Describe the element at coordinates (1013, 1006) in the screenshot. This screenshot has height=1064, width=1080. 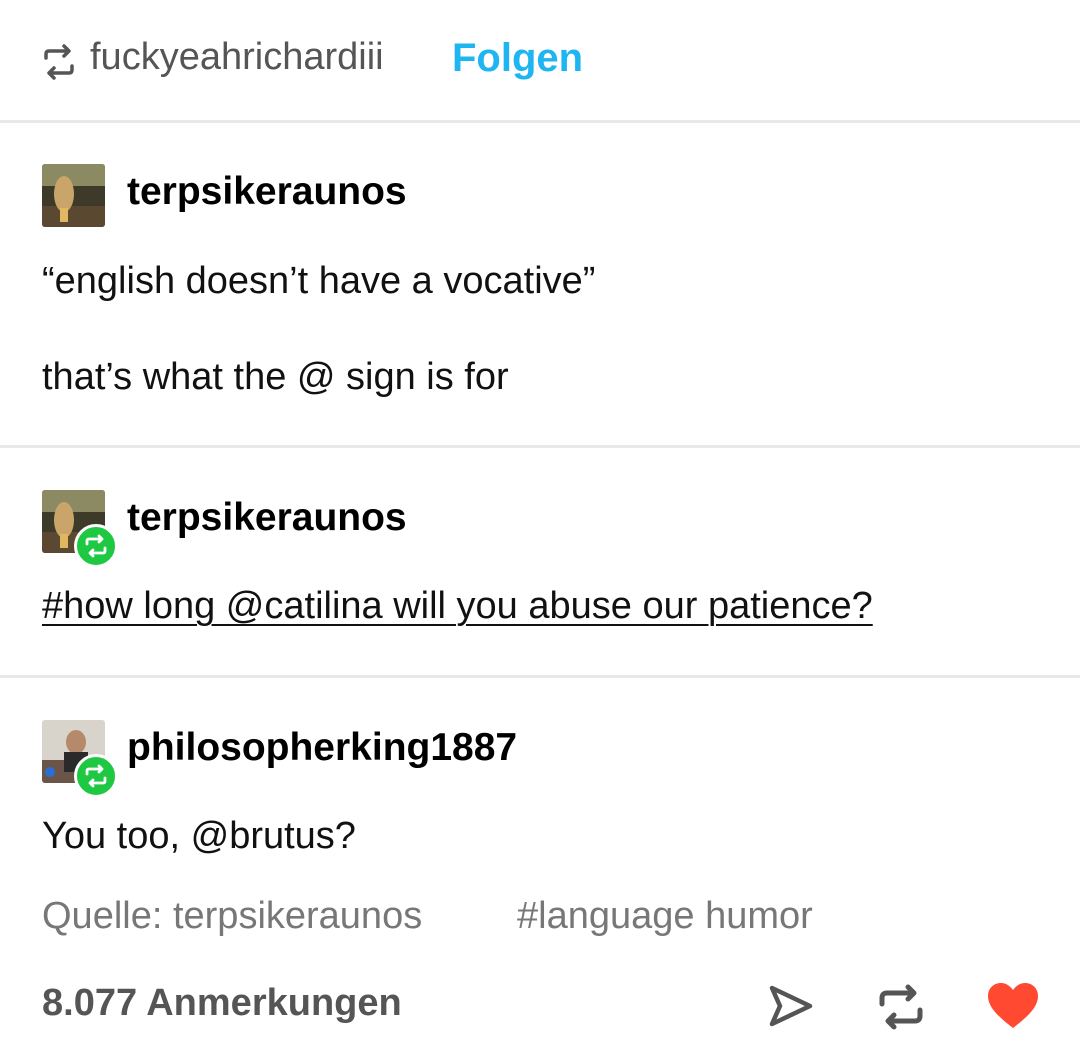
I see `like-icon` at that location.